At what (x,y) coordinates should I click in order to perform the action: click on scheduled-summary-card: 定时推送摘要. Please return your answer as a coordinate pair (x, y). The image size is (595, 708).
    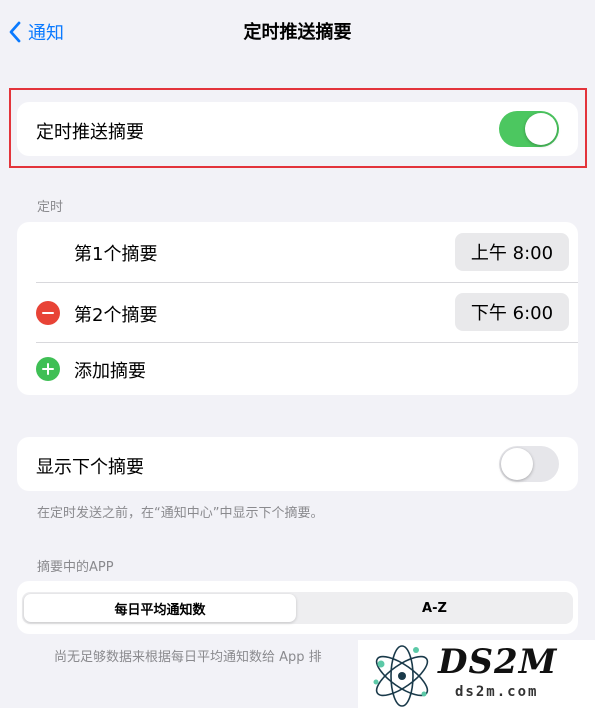
    Looking at the image, I should click on (297, 129).